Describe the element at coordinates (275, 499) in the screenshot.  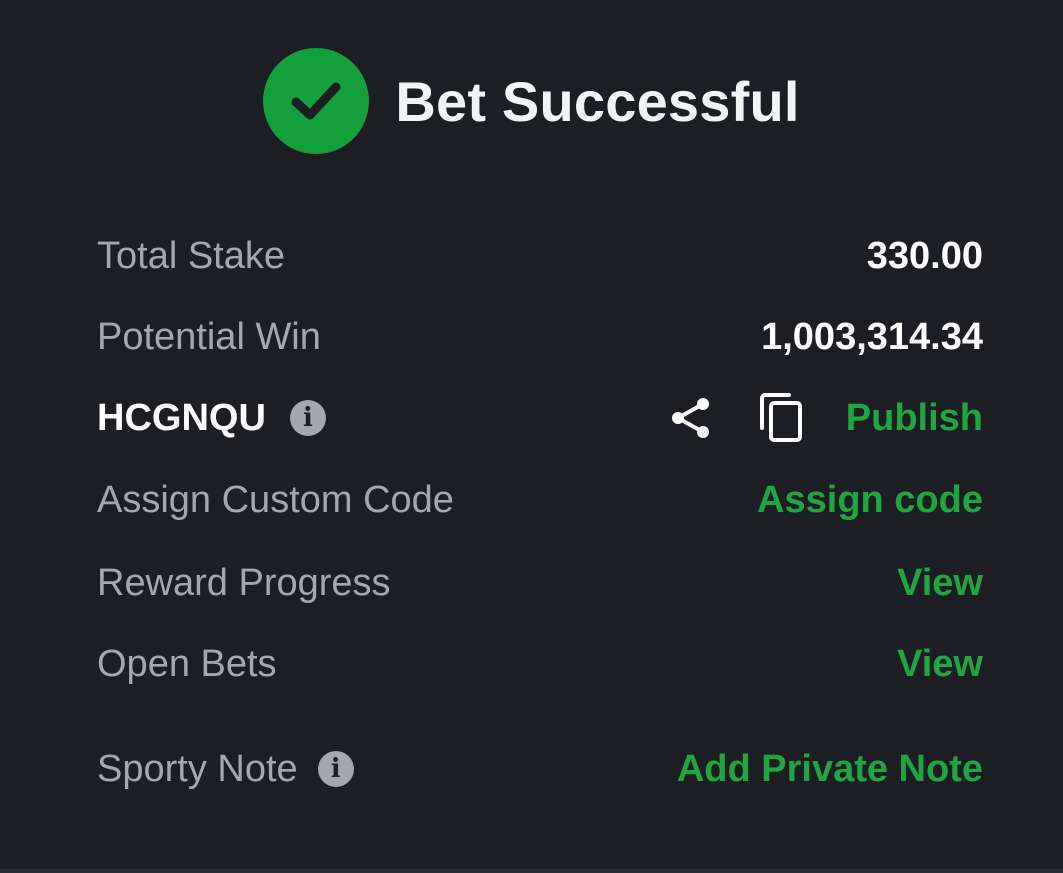
I see `custom-code-label: Assign Custom Code` at that location.